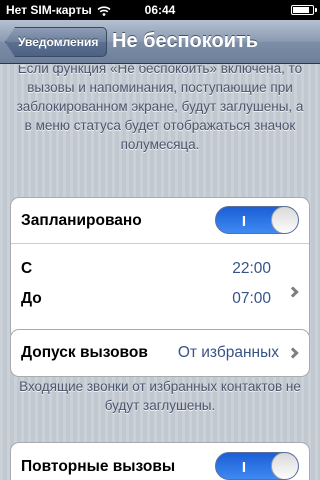  I want to click on from-time: 22:00, so click(251, 268).